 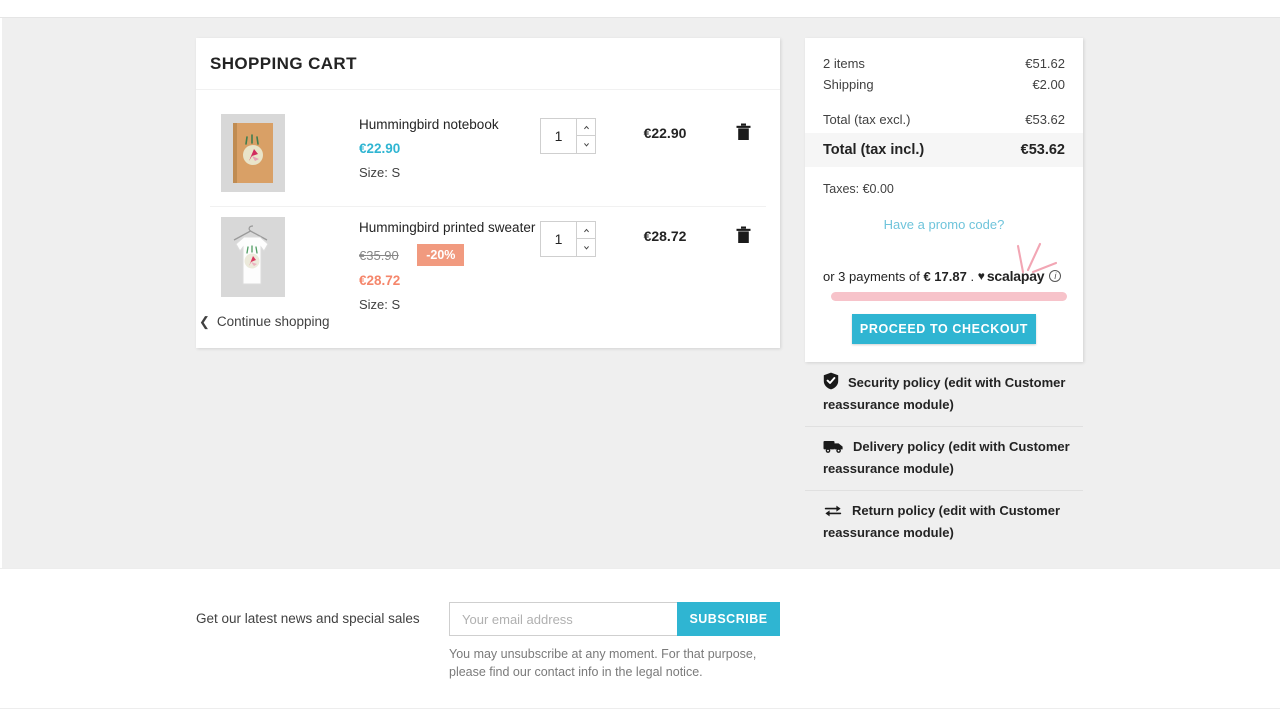 I want to click on newsletter-label: Get our latest news and special sales, so click(x=308, y=618).